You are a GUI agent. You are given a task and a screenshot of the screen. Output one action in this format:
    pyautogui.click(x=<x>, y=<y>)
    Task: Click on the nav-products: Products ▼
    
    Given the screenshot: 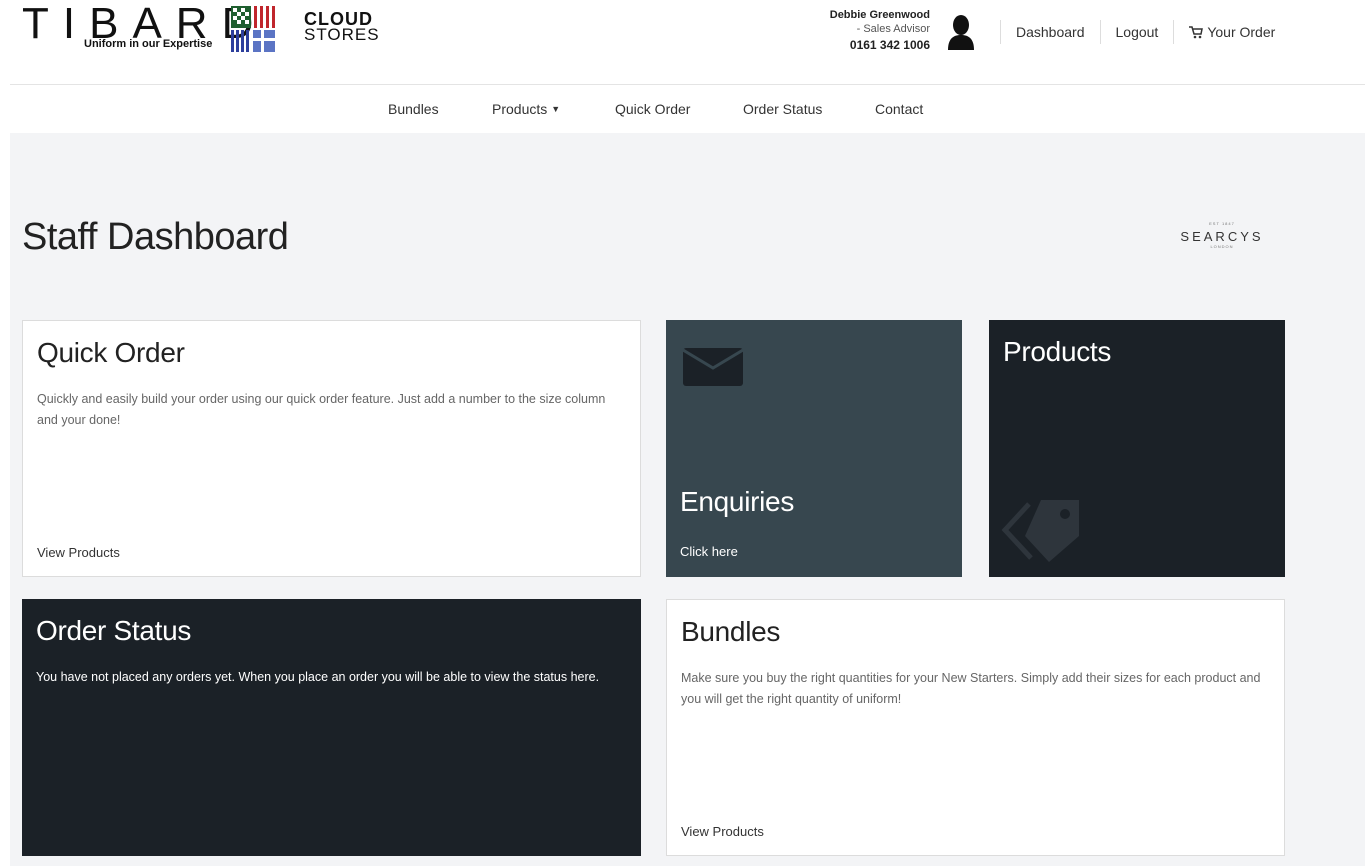 What is the action you would take?
    pyautogui.click(x=526, y=109)
    